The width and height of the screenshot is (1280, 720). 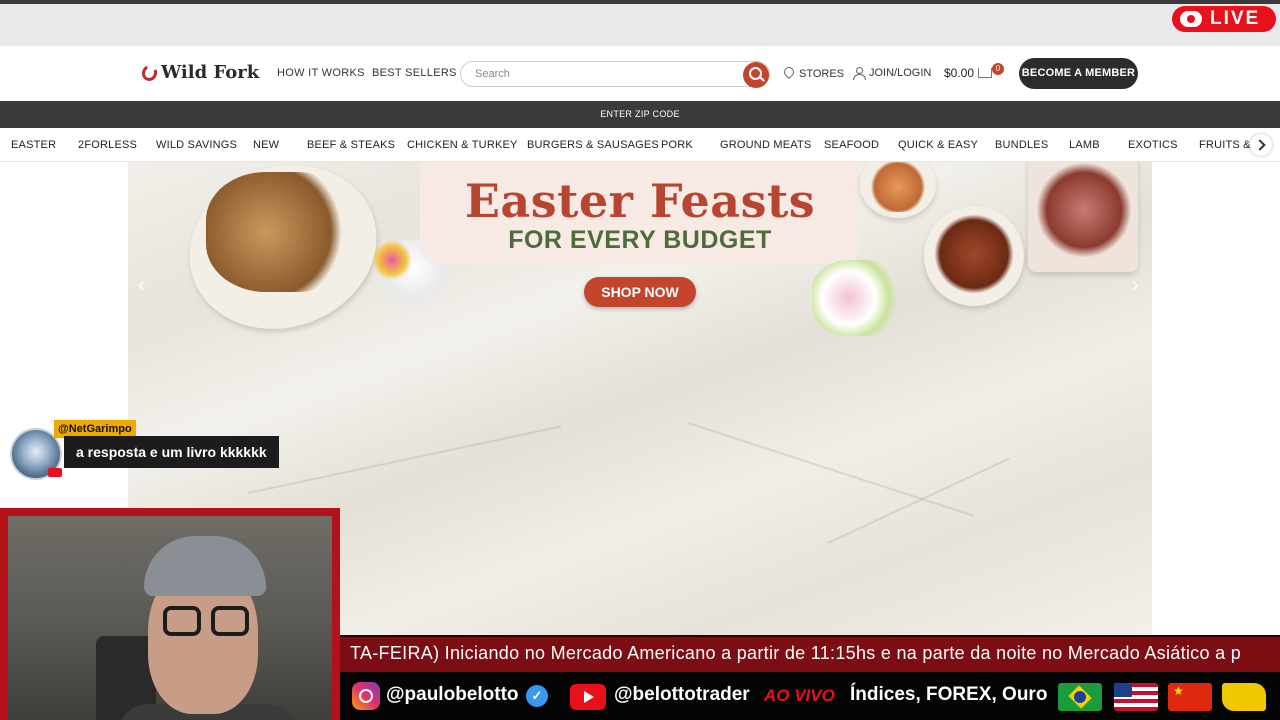 What do you see at coordinates (1235, 18) in the screenshot?
I see `live-label: LIVE` at bounding box center [1235, 18].